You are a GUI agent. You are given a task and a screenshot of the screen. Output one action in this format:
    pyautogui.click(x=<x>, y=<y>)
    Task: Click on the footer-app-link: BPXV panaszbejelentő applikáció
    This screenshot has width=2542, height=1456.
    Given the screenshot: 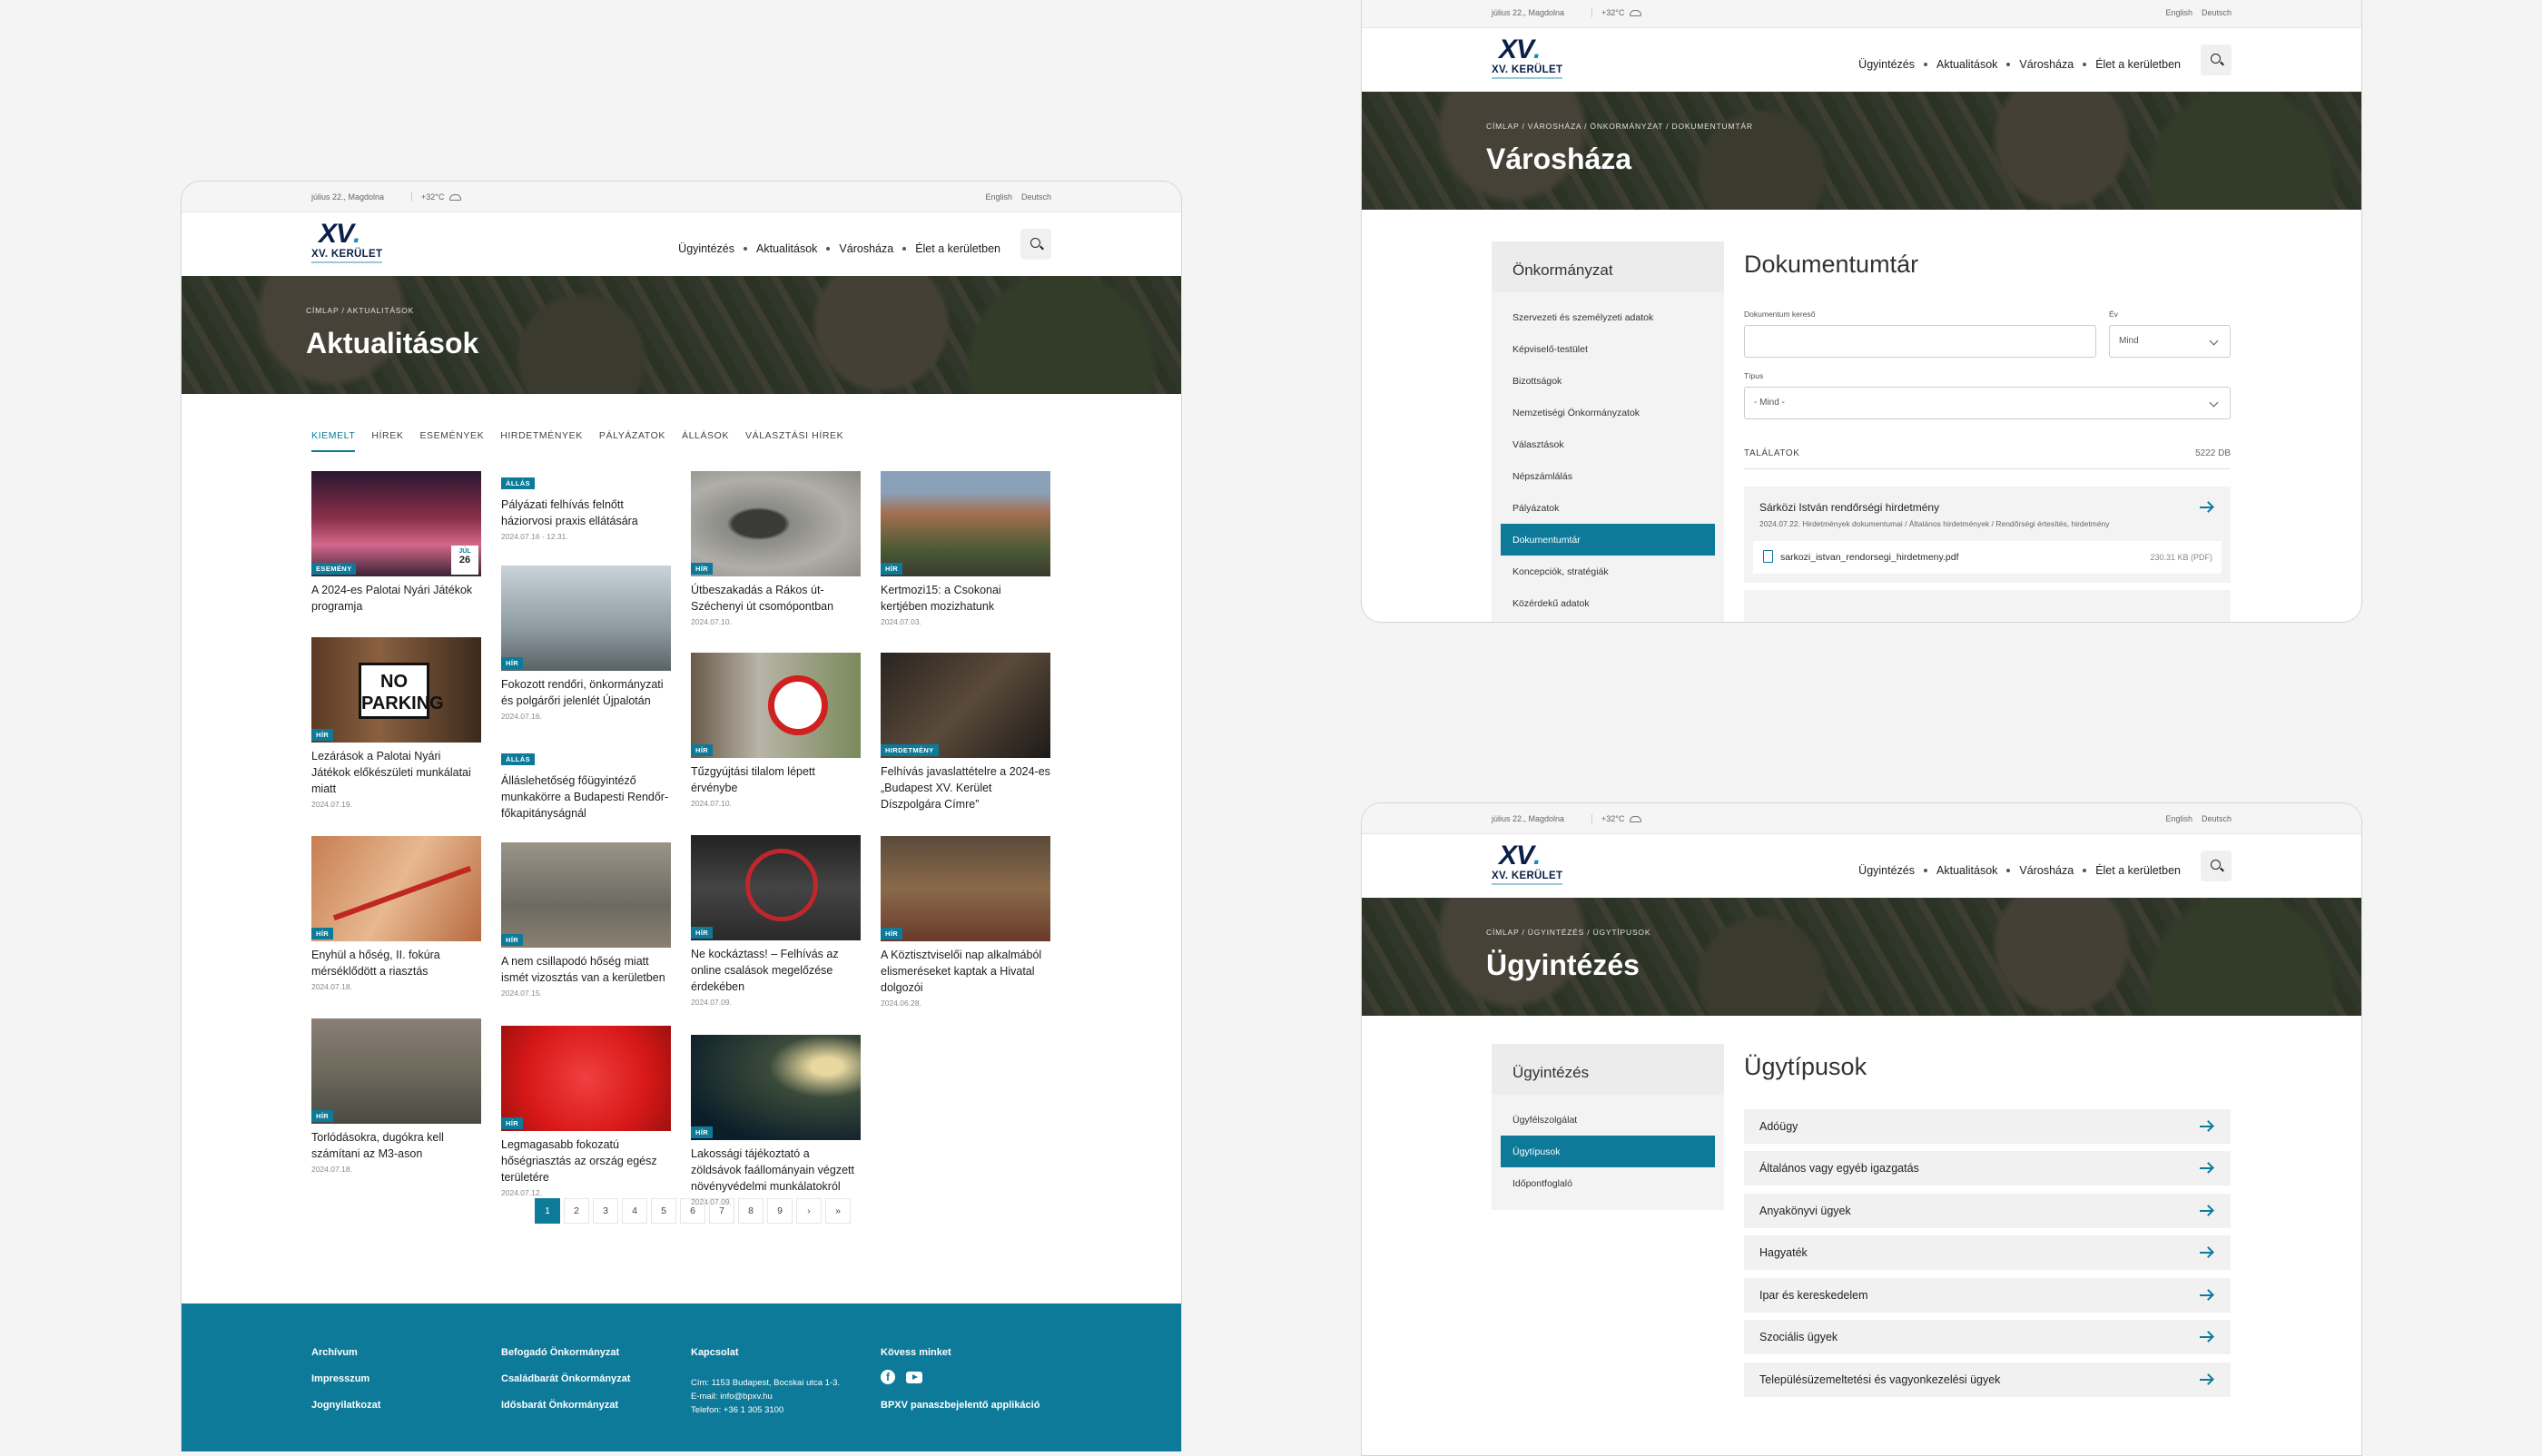 What is the action you would take?
    pyautogui.click(x=960, y=1405)
    